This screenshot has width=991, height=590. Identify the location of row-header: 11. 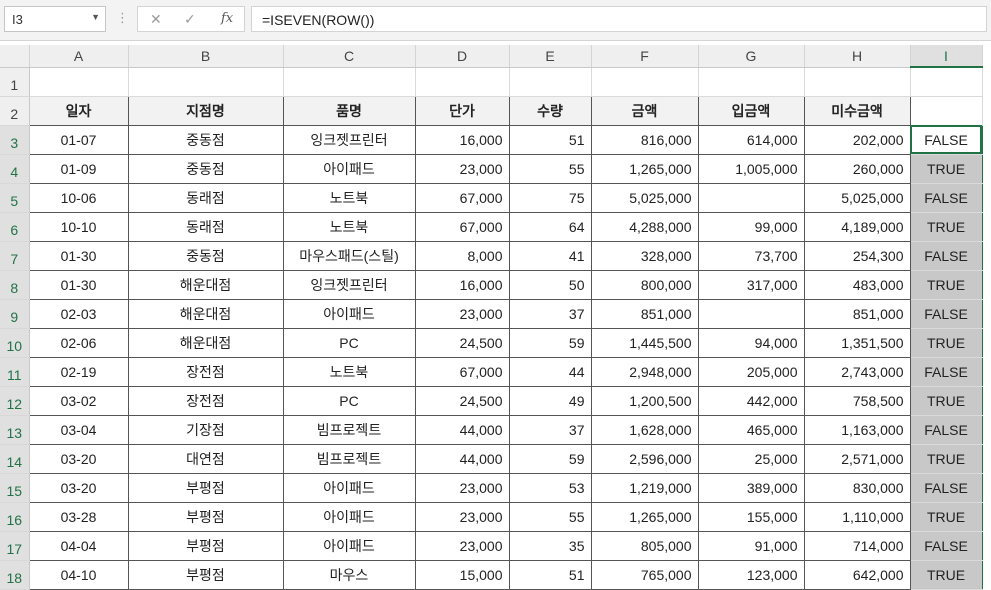
(15, 372).